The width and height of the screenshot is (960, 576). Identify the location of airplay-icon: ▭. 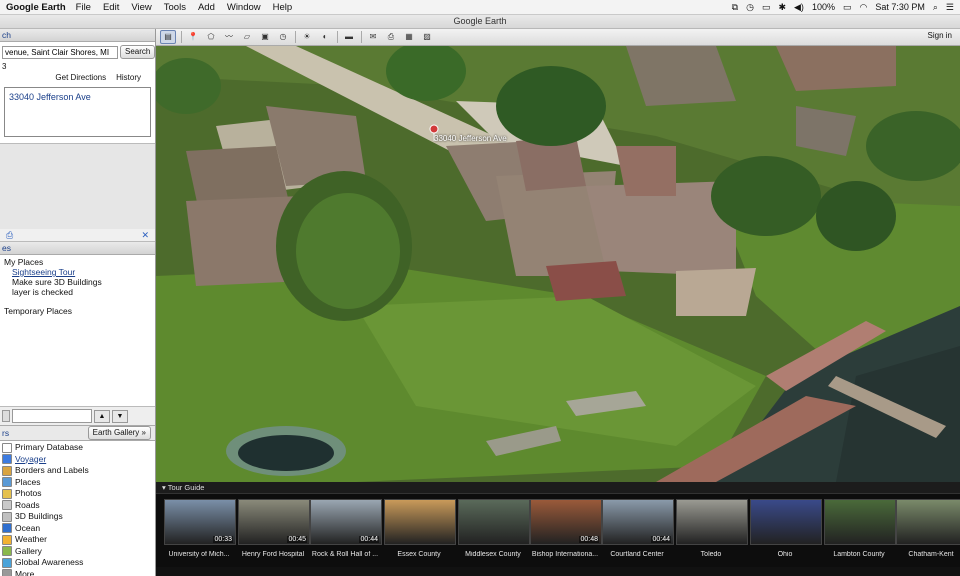
(766, 7).